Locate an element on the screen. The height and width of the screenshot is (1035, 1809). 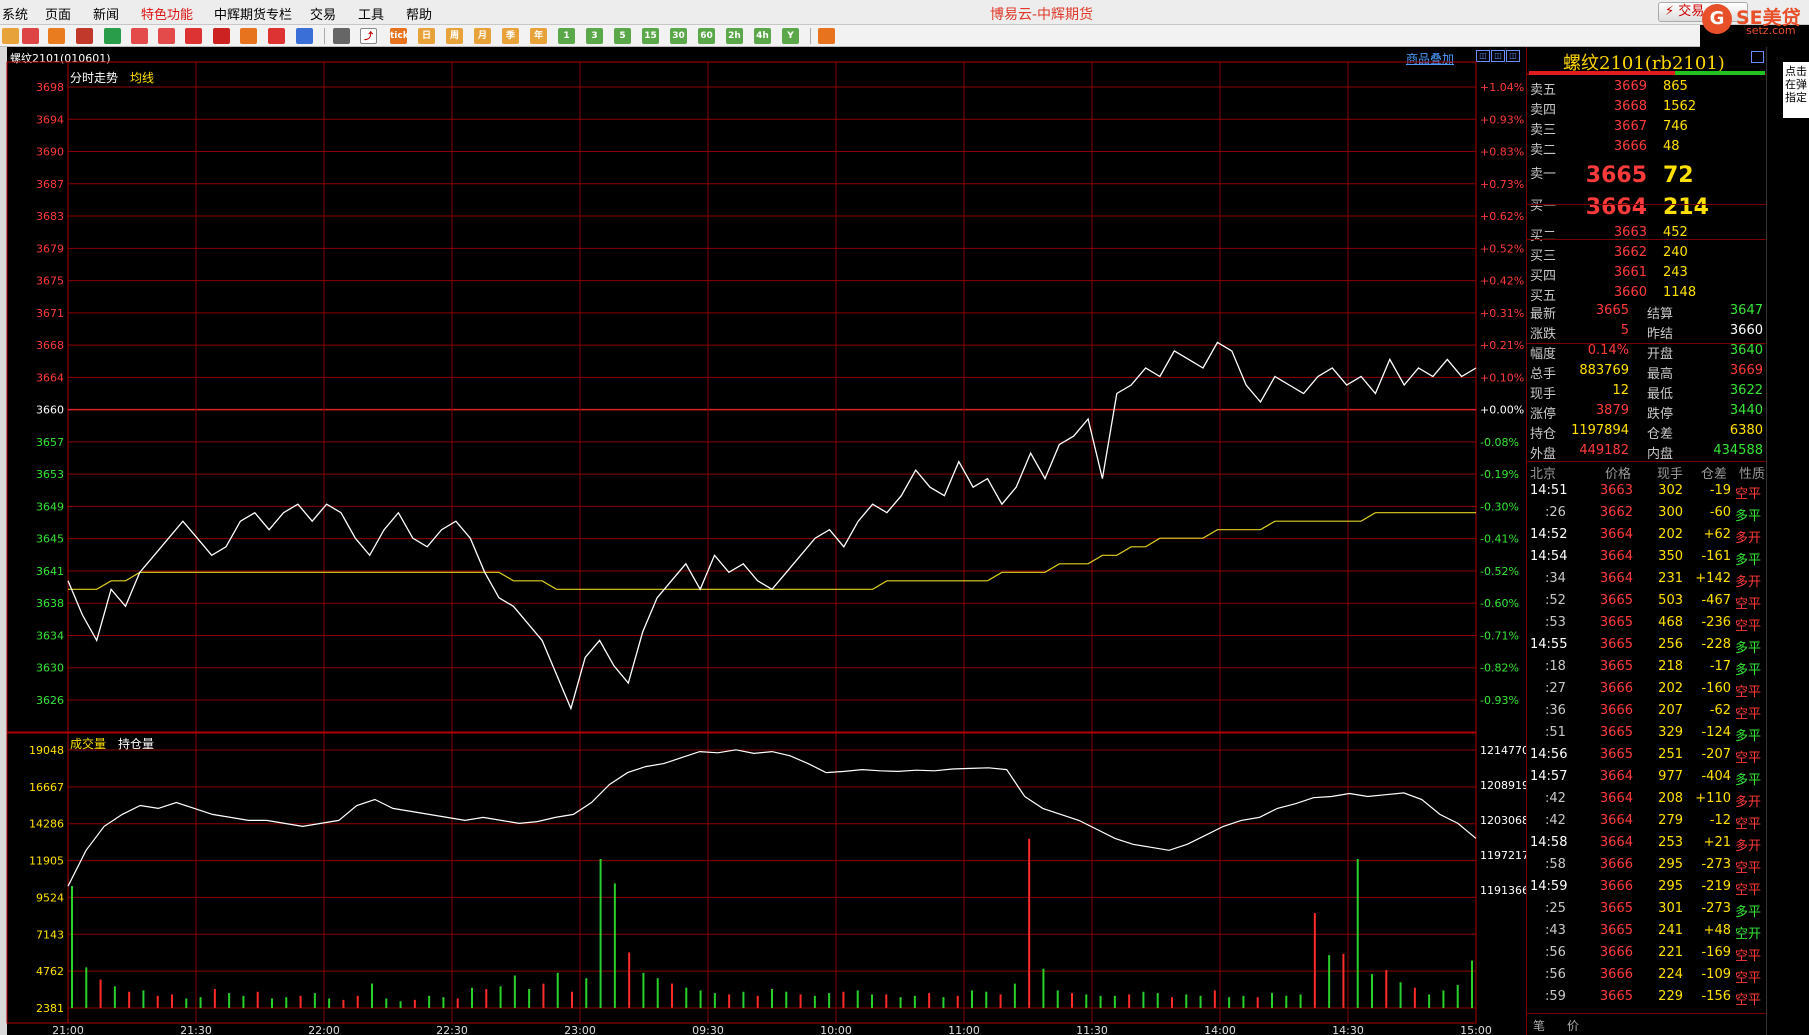
tick-row: :18 3665 218 -17 多平 is located at coordinates (1647, 669).